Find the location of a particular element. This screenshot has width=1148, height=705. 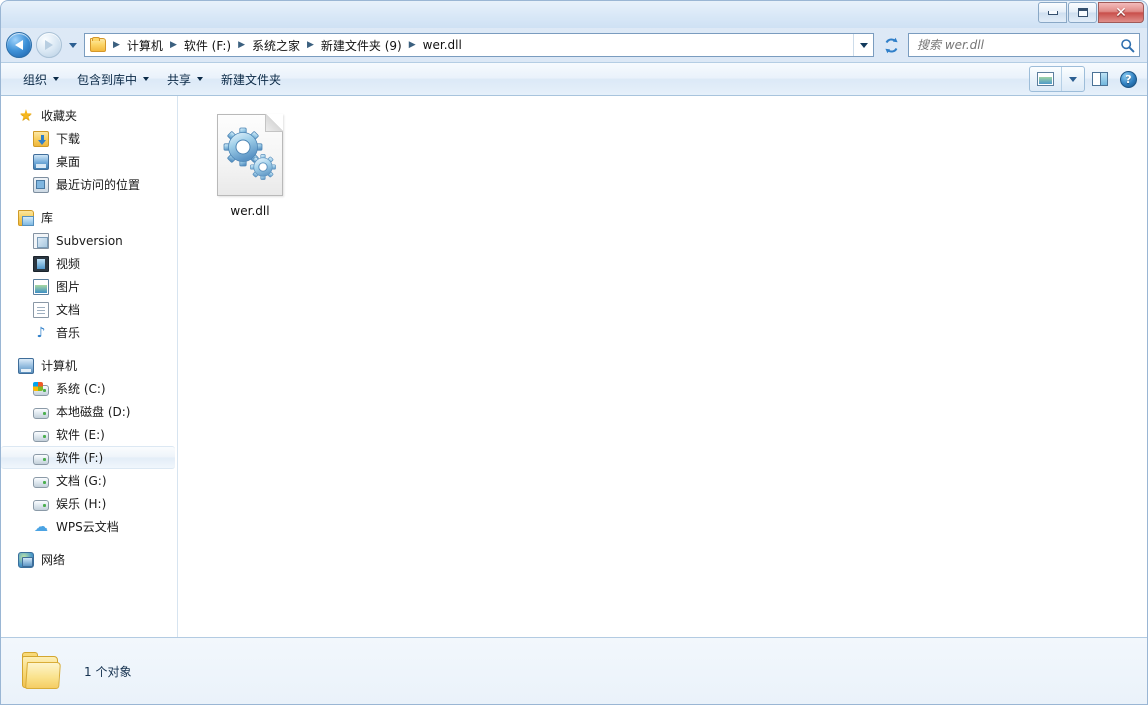

view-dropdown-button is located at coordinates (1073, 79).